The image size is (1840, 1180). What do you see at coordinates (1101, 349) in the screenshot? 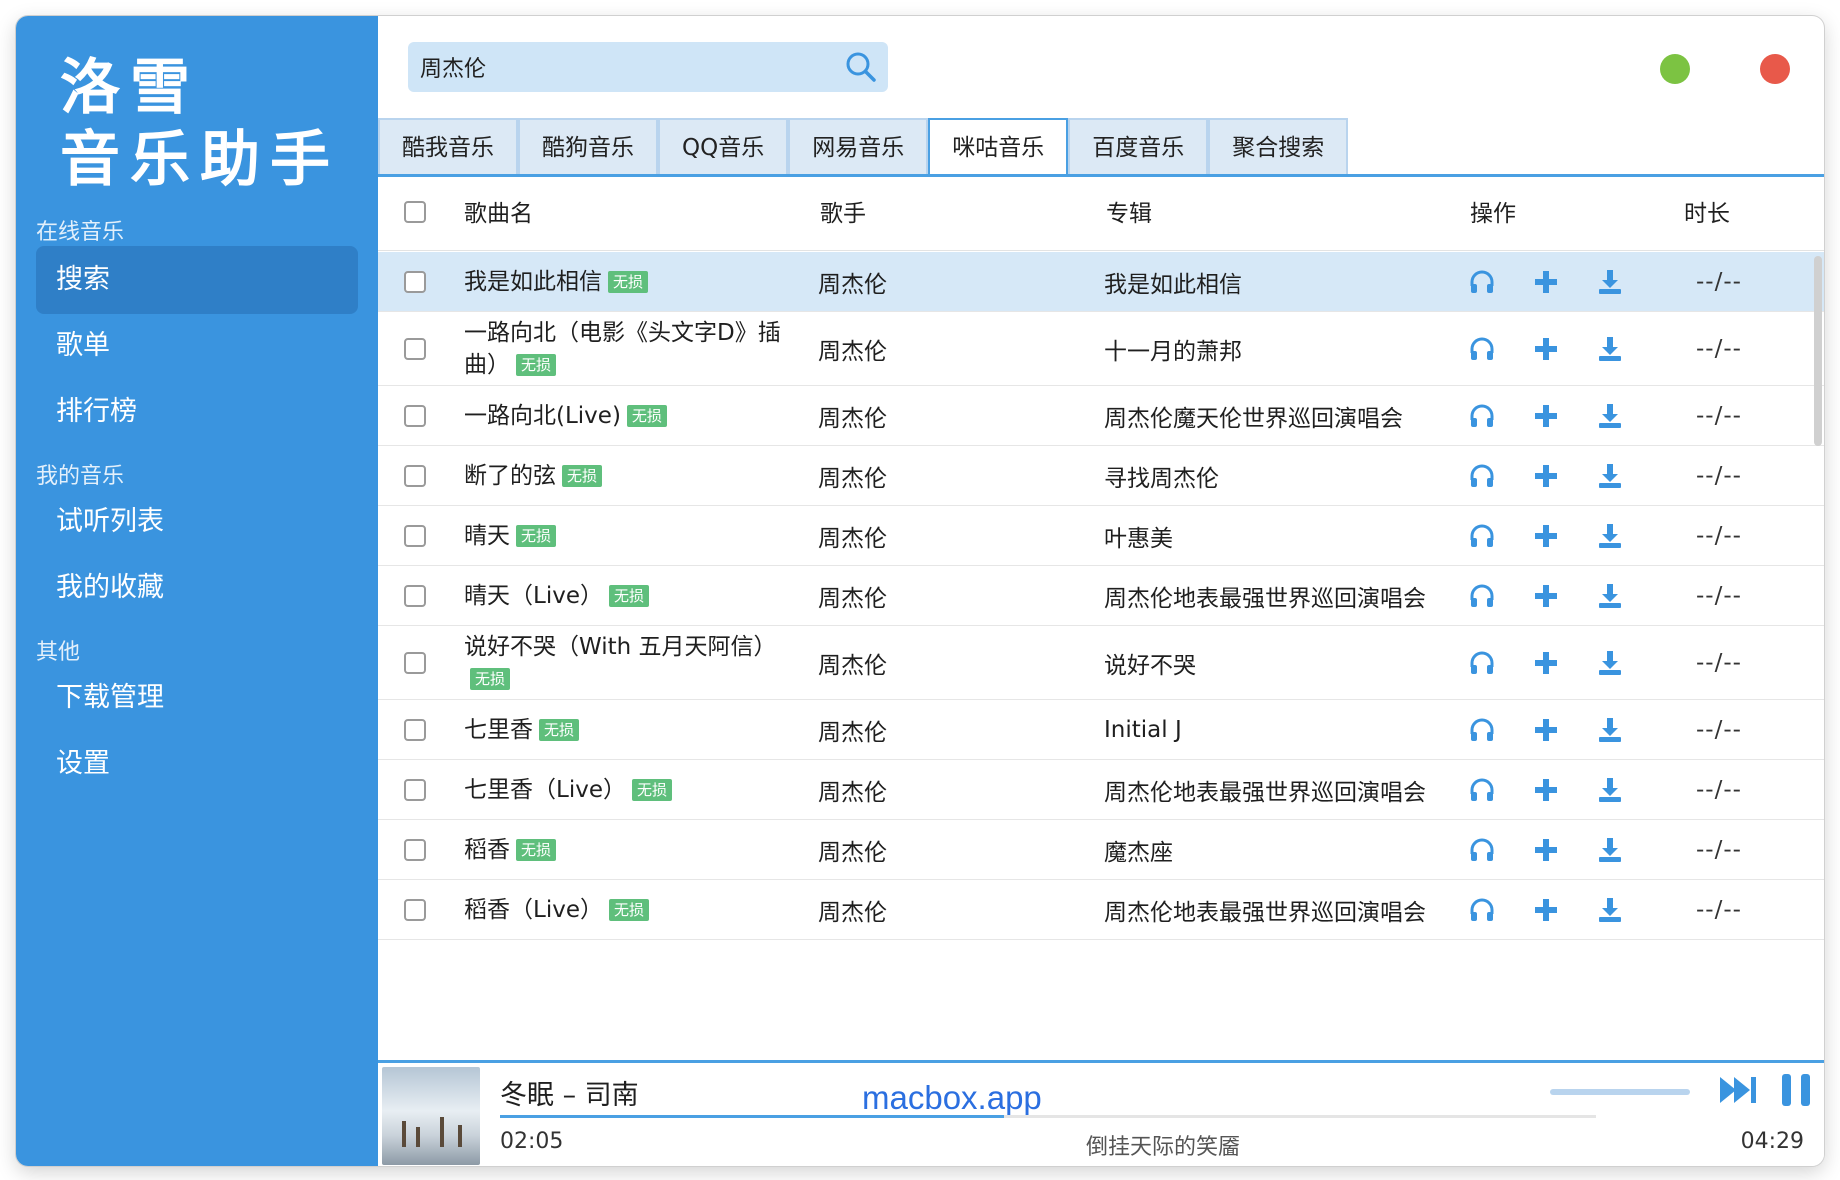
I see `table-row: 一路向北（电影《头文字D》插曲） 无损 周杰伦 十一月的萧邦 --/--` at bounding box center [1101, 349].